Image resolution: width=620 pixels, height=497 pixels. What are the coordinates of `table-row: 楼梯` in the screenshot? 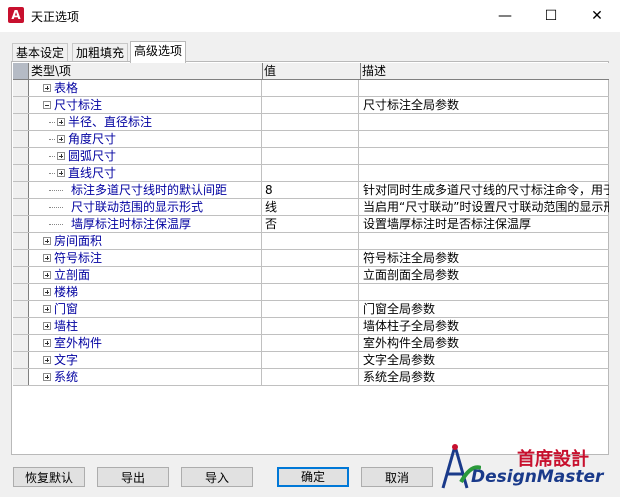 It's located at (311, 292).